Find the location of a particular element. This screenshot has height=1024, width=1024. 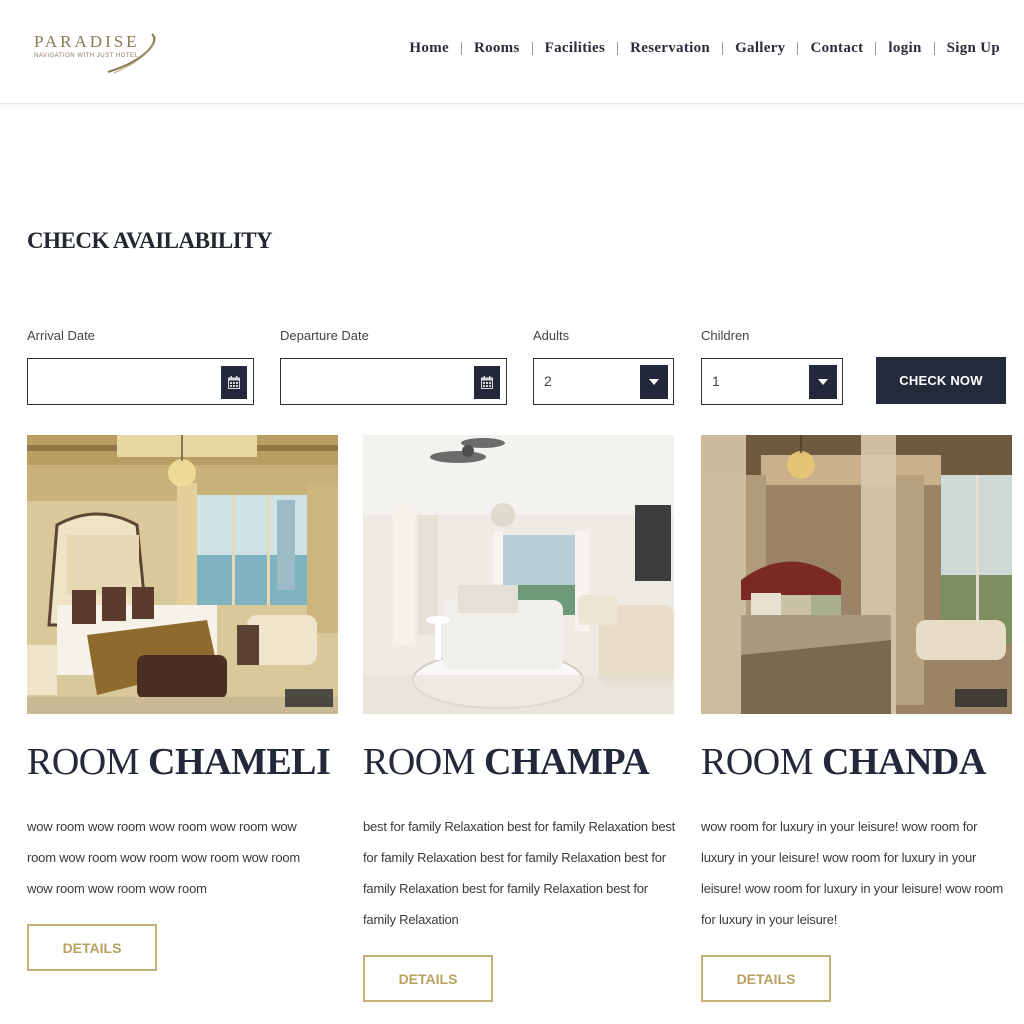

room-chanda-image is located at coordinates (856, 574).